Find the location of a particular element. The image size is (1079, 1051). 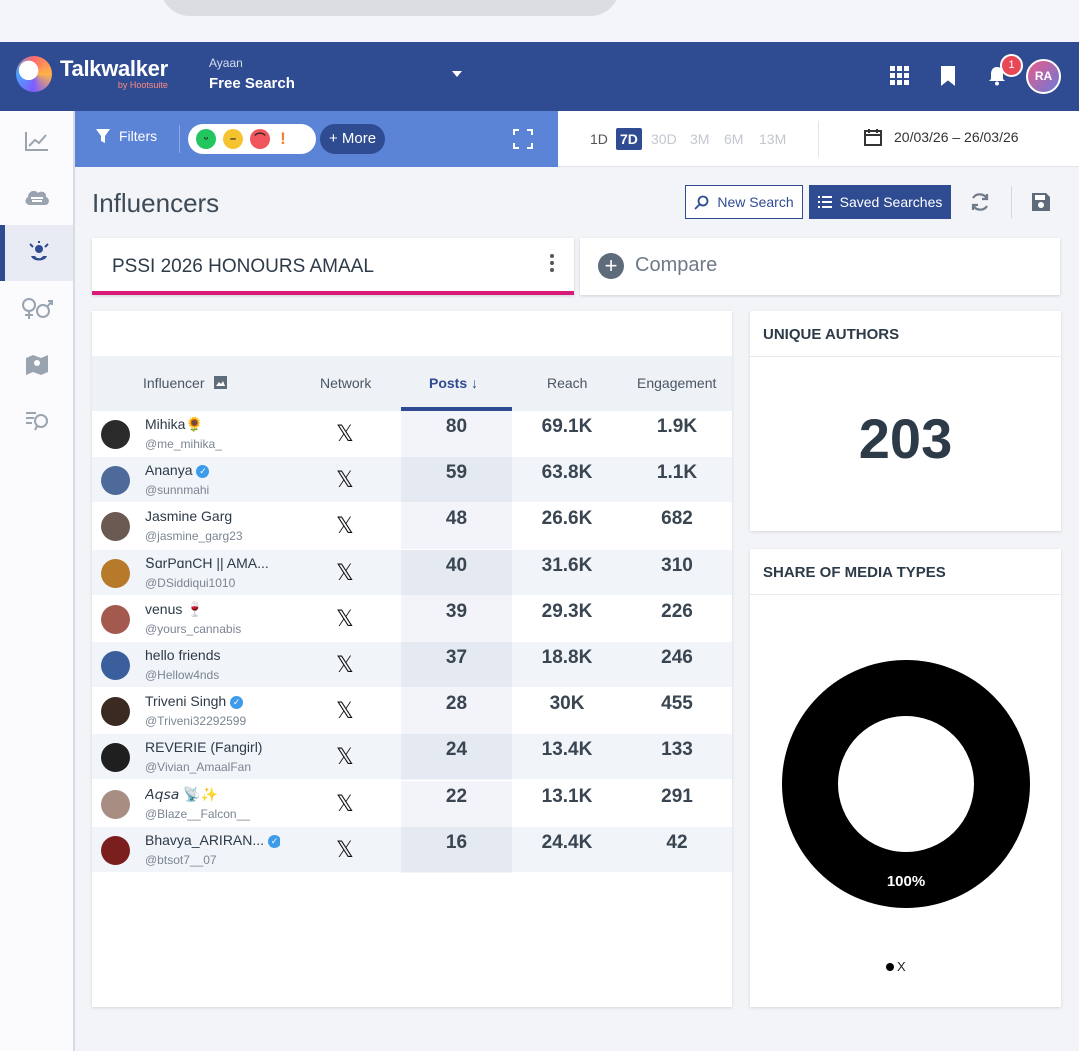

posts-count: 40 is located at coordinates (456, 565).